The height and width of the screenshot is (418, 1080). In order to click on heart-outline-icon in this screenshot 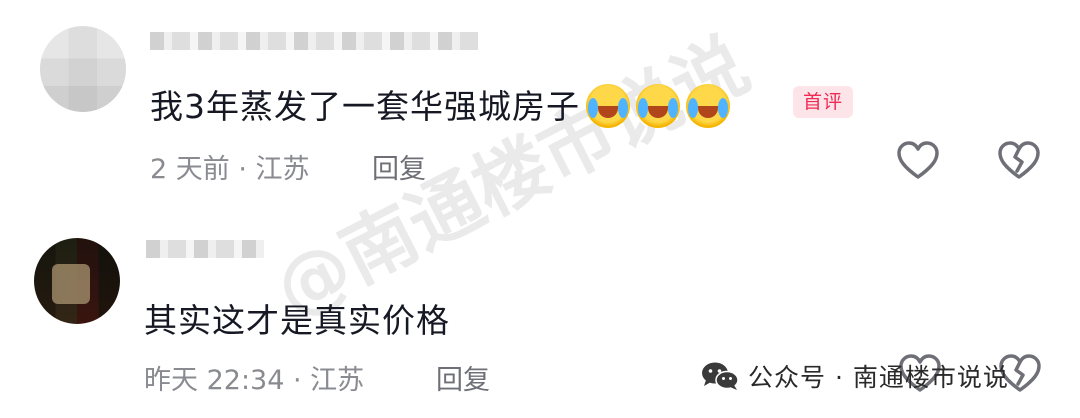, I will do `click(918, 160)`.